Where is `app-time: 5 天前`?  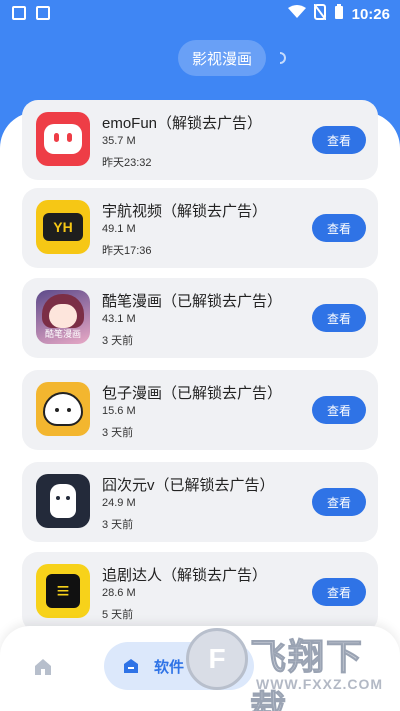
app-time: 5 天前 is located at coordinates (118, 615).